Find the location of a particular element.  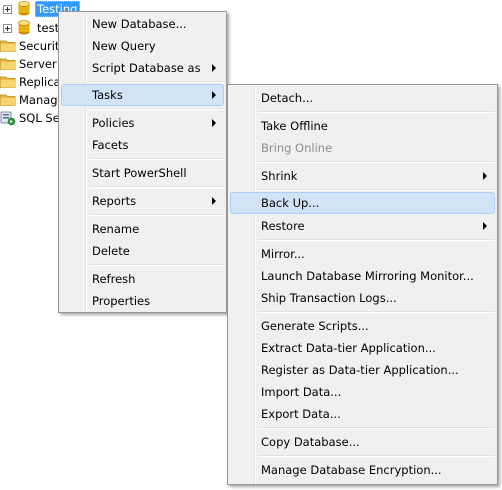

menu-item-facets: Facets is located at coordinates (142, 145).